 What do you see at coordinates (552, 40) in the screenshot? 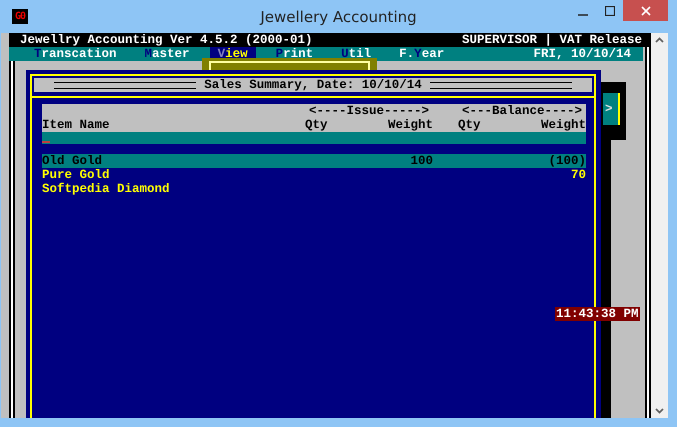
I see `user-status: SUPERVISOR | VAT Release` at bounding box center [552, 40].